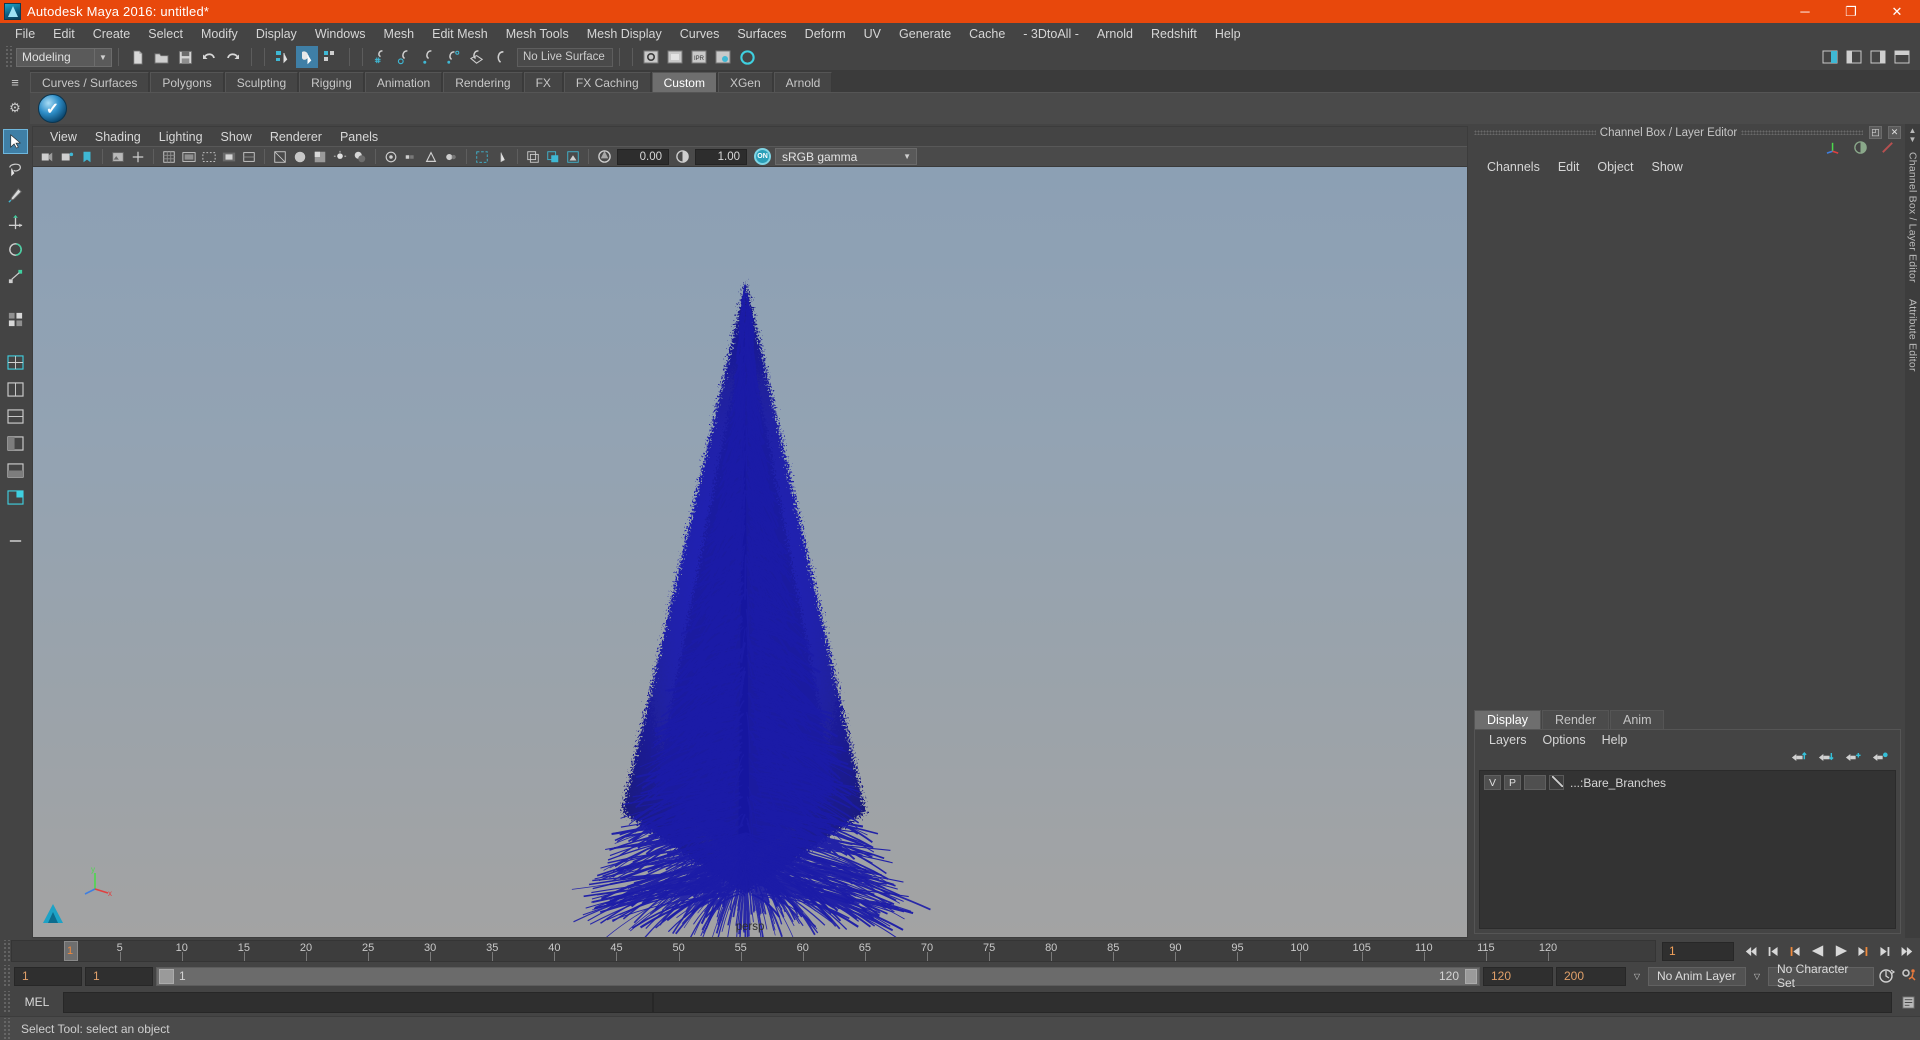 The image size is (1920, 1040). Describe the element at coordinates (1535, 132) in the screenshot. I see `panel-grip-left` at that location.